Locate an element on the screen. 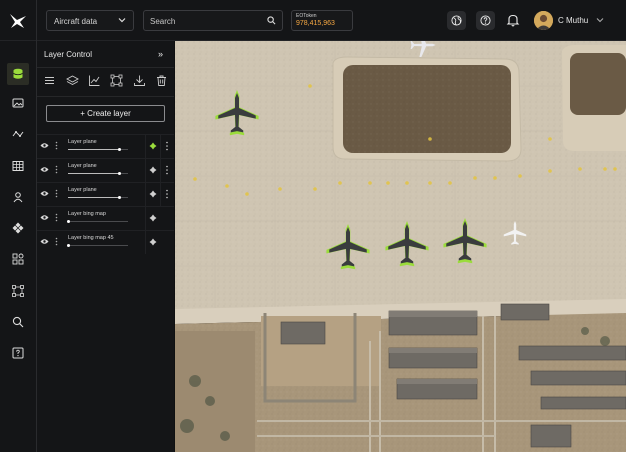  user-location-icon is located at coordinates (18, 197).